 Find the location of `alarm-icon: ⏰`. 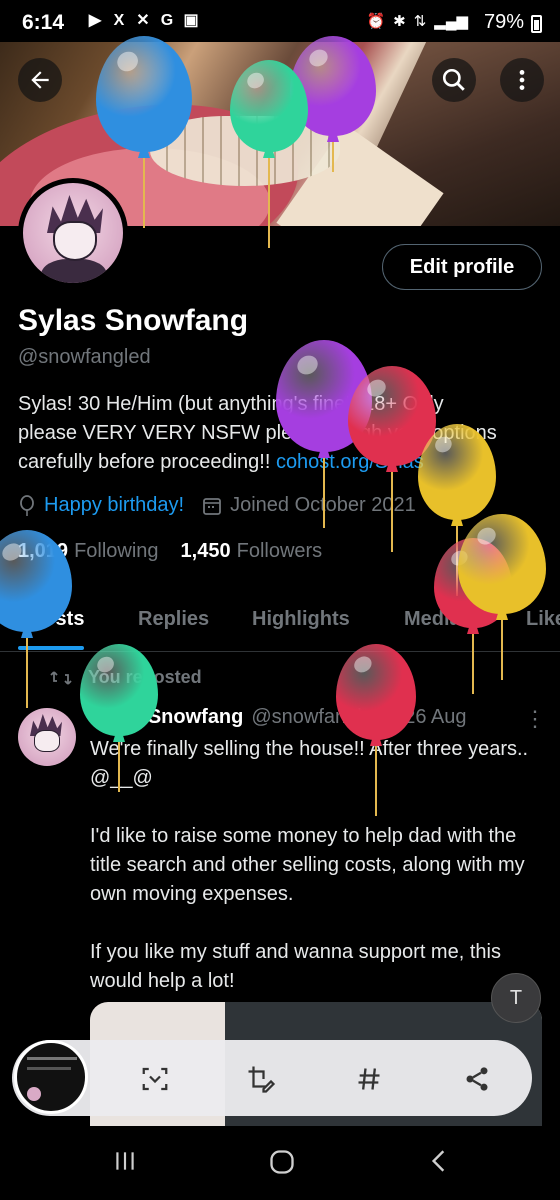

alarm-icon: ⏰ is located at coordinates (376, 21).